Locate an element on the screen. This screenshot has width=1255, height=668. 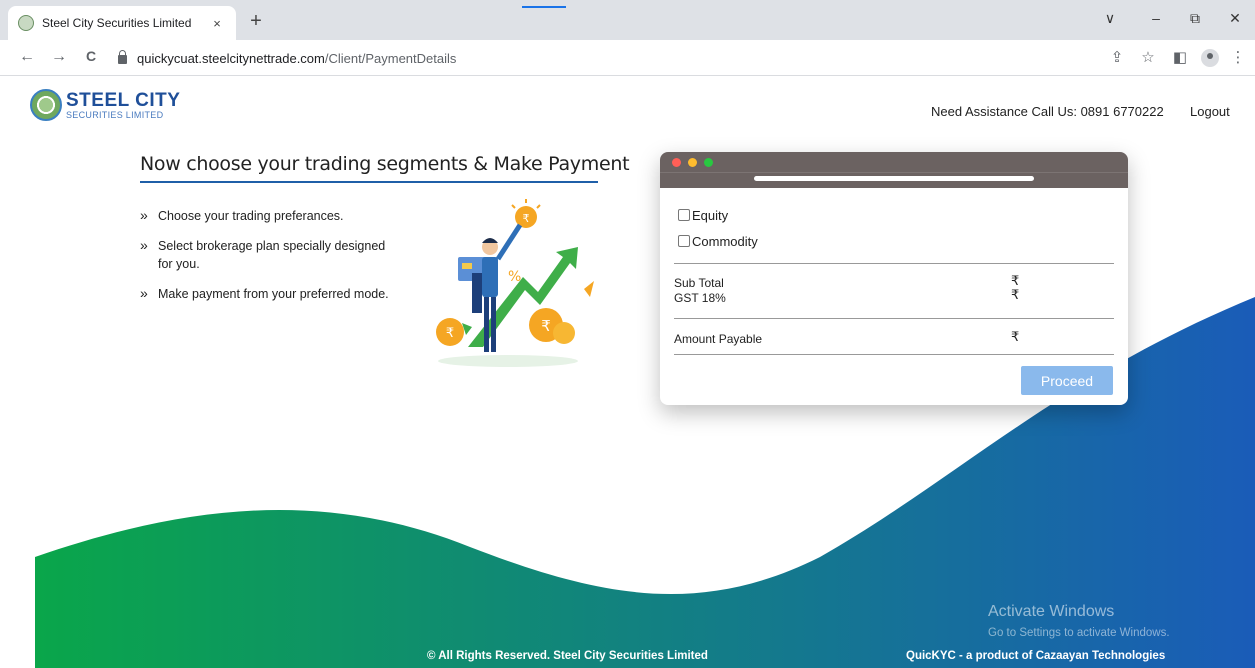
finance-illustration: ₹ ₹ ₹ % is located at coordinates (515, 283).